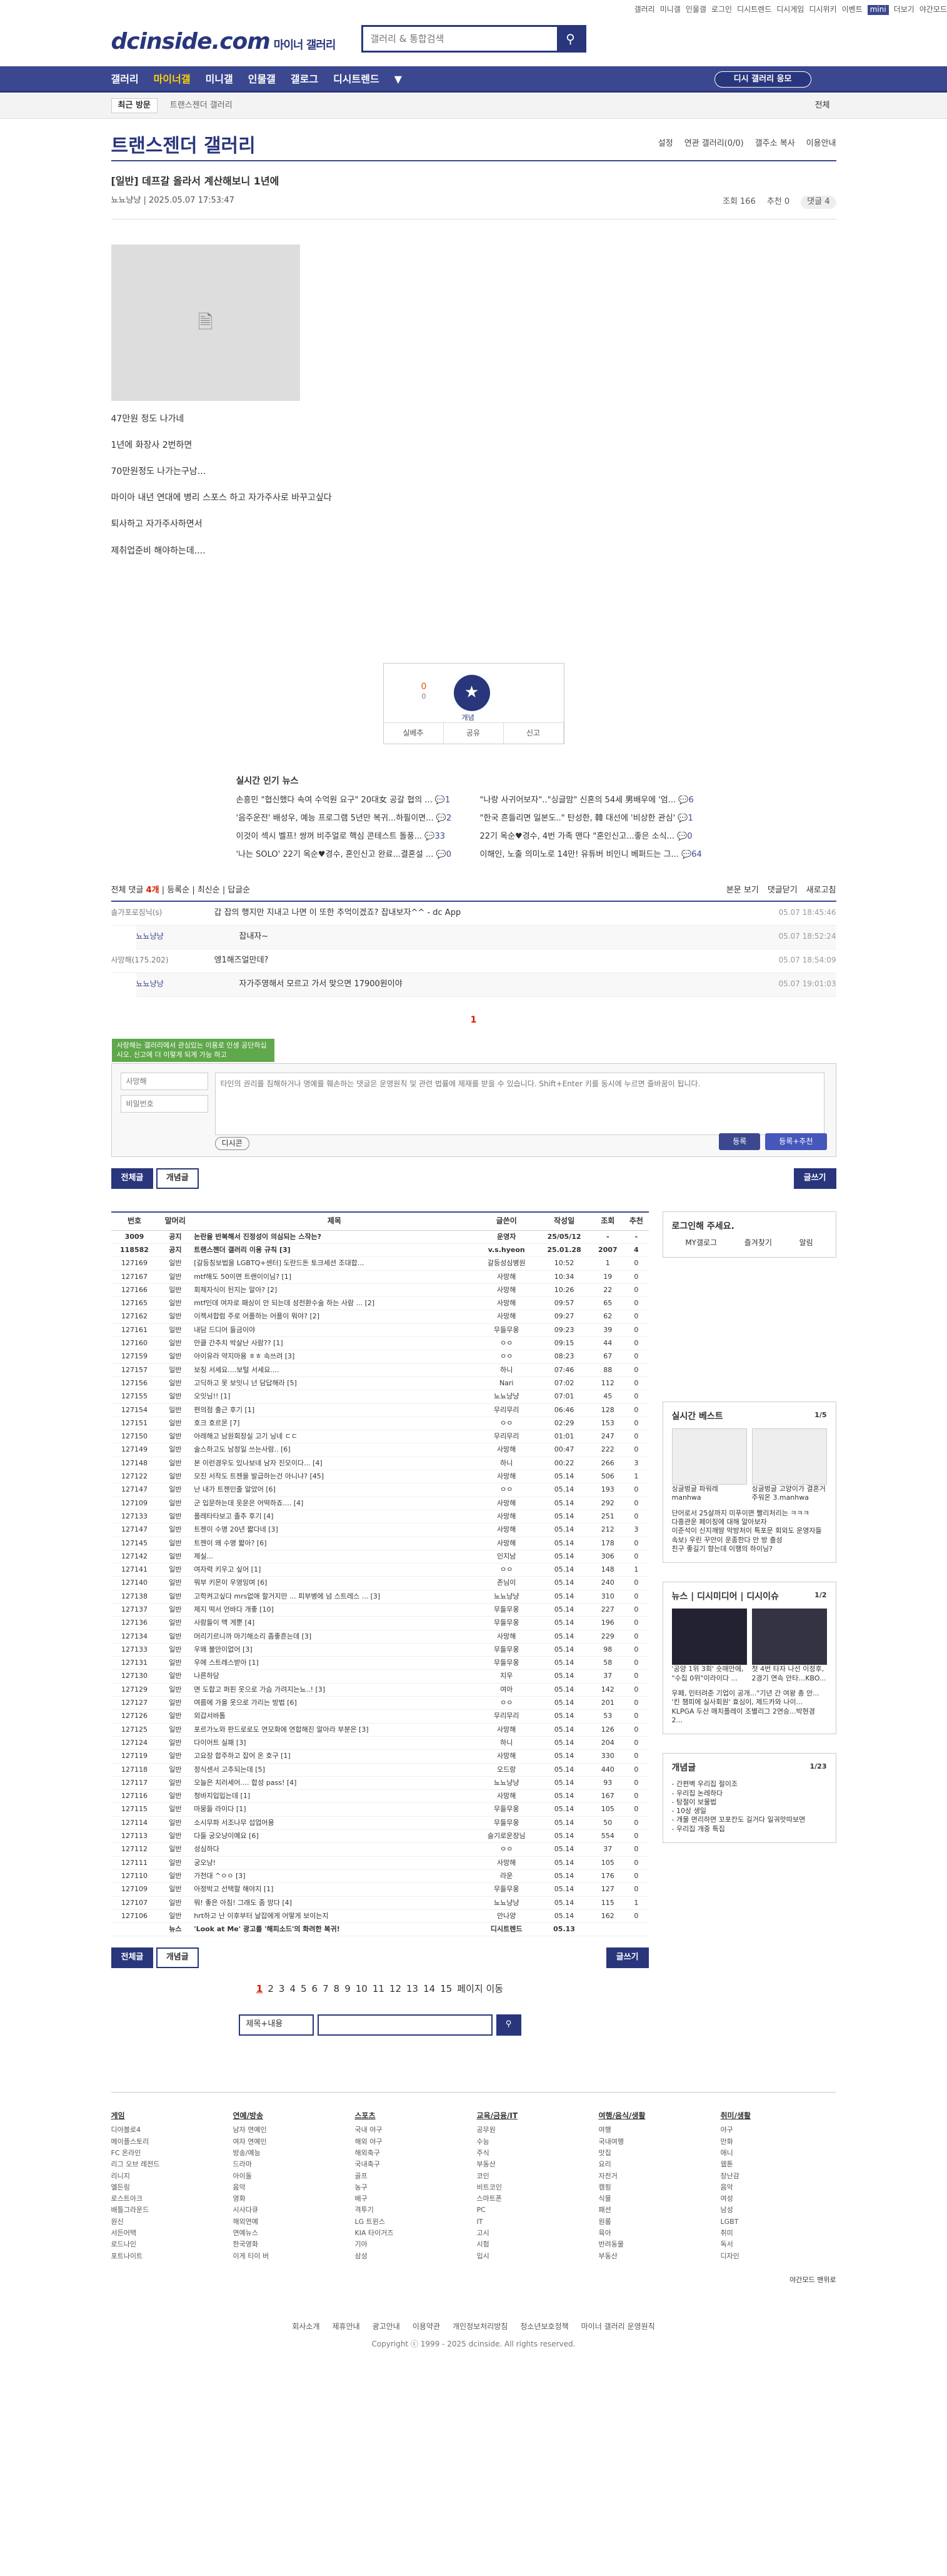  What do you see at coordinates (413, 2142) in the screenshot?
I see `footer-link: 해외 야구` at bounding box center [413, 2142].